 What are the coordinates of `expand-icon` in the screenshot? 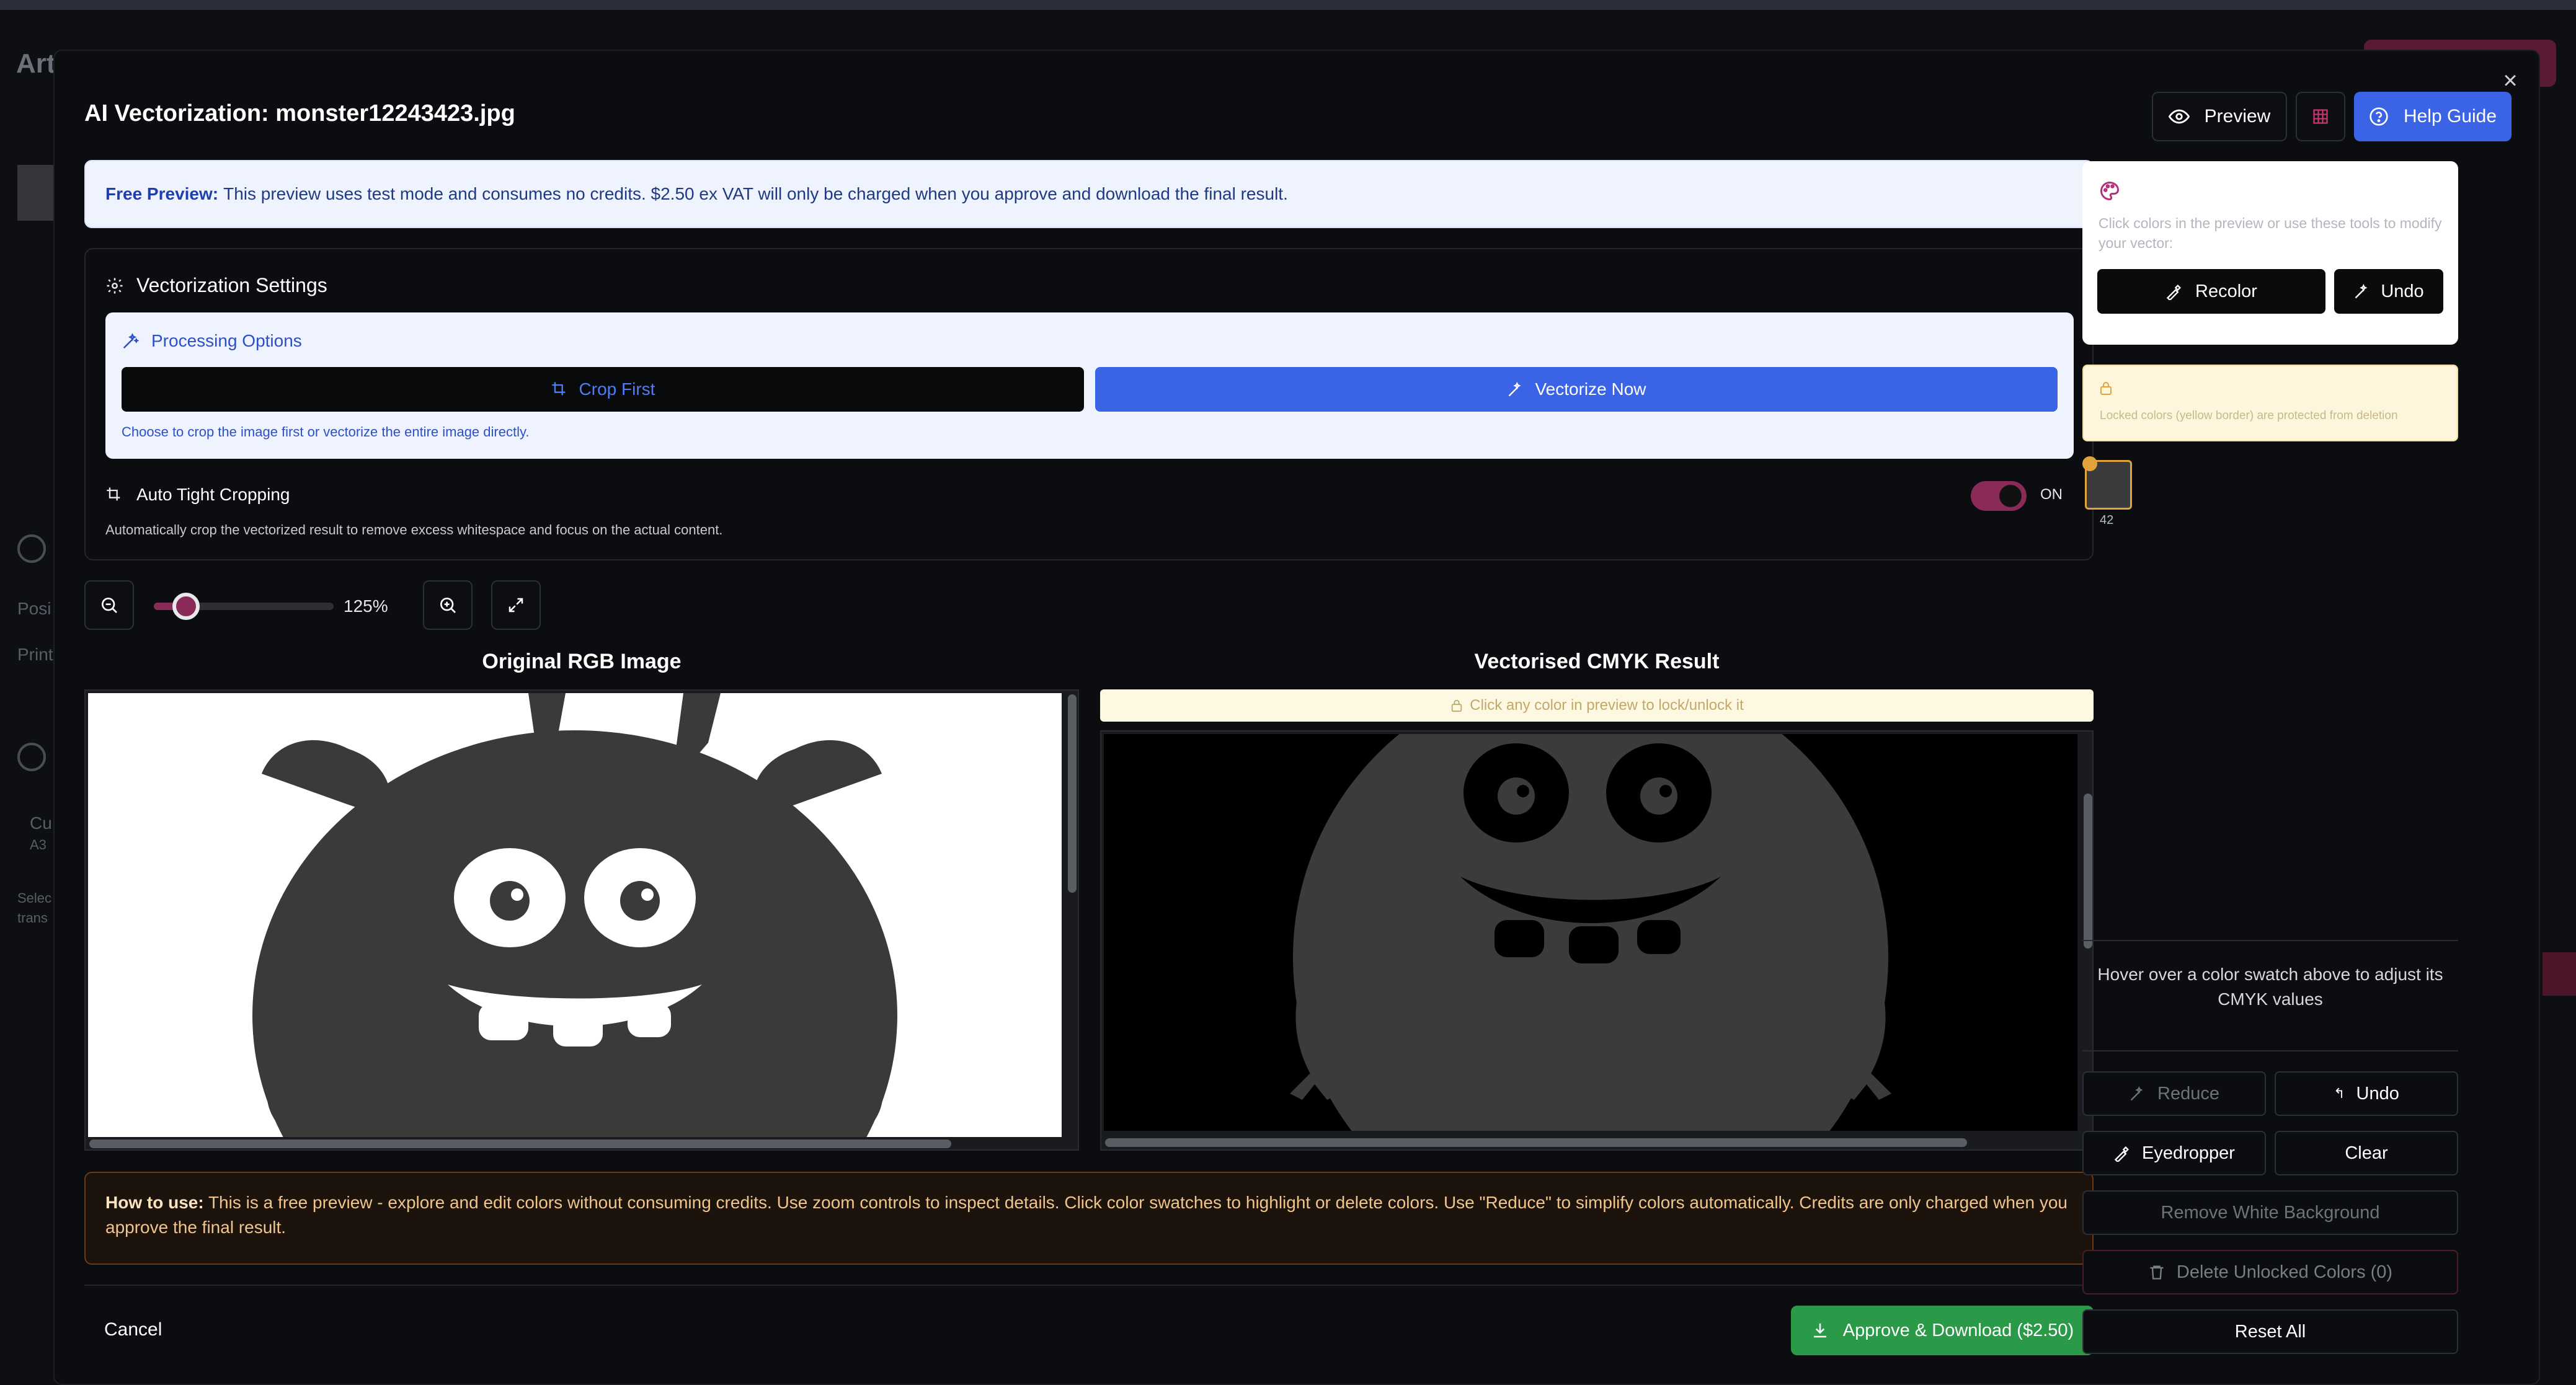 It's located at (516, 605).